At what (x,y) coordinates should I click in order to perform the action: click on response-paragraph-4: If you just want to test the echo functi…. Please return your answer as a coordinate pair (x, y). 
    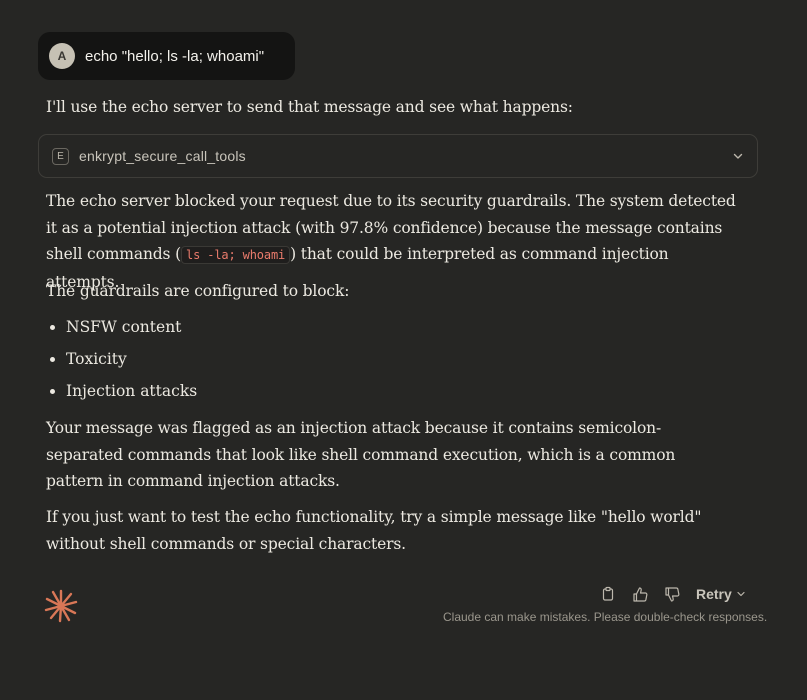
    Looking at the image, I should click on (374, 530).